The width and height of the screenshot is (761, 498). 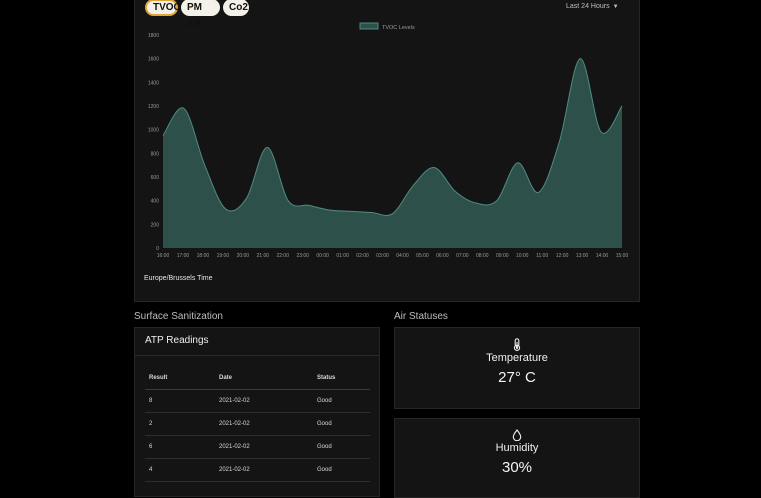 I want to click on x-tick-label: 12:00, so click(x=562, y=256).